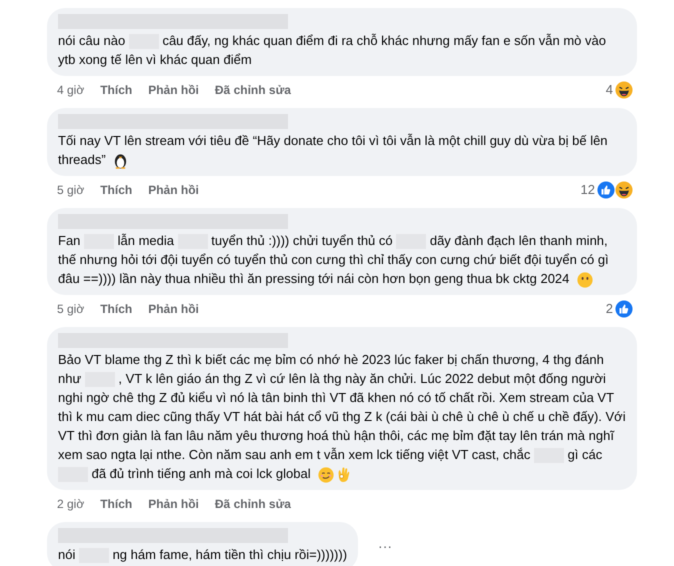 The height and width of the screenshot is (566, 674). What do you see at coordinates (587, 190) in the screenshot?
I see `reaction-count: 12` at bounding box center [587, 190].